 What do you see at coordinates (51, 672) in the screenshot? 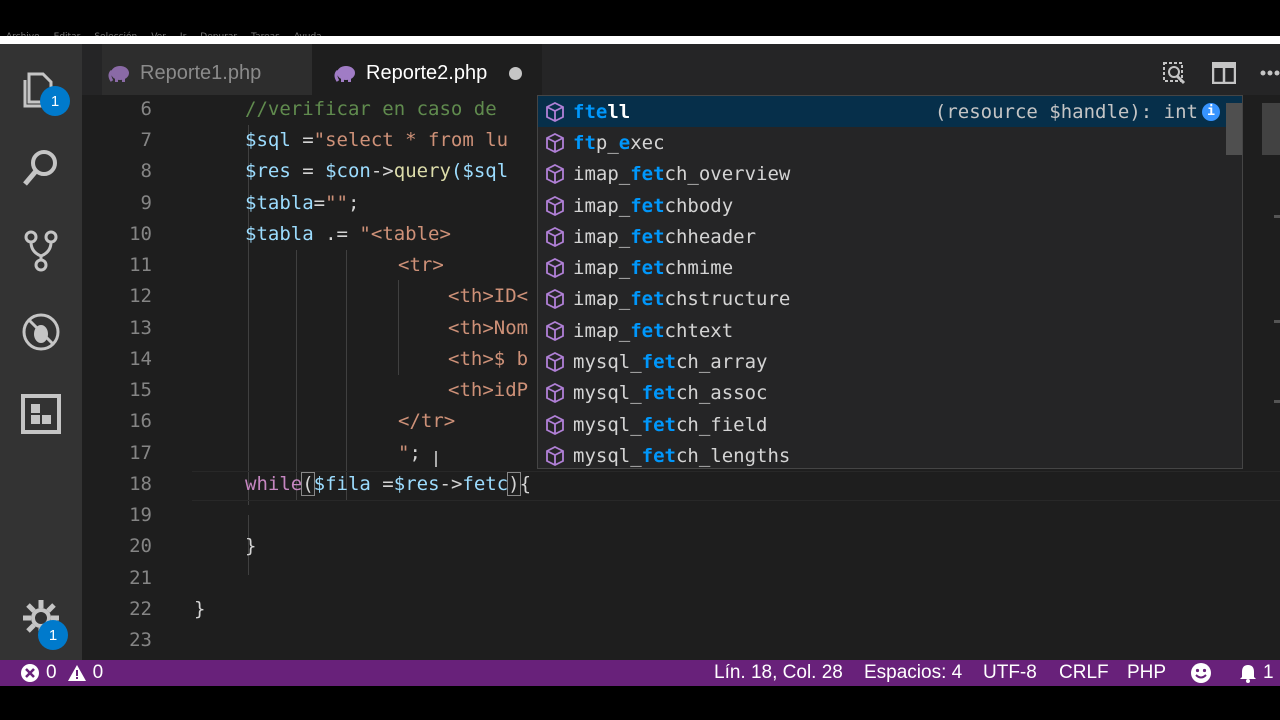
I see `error-count: 0` at bounding box center [51, 672].